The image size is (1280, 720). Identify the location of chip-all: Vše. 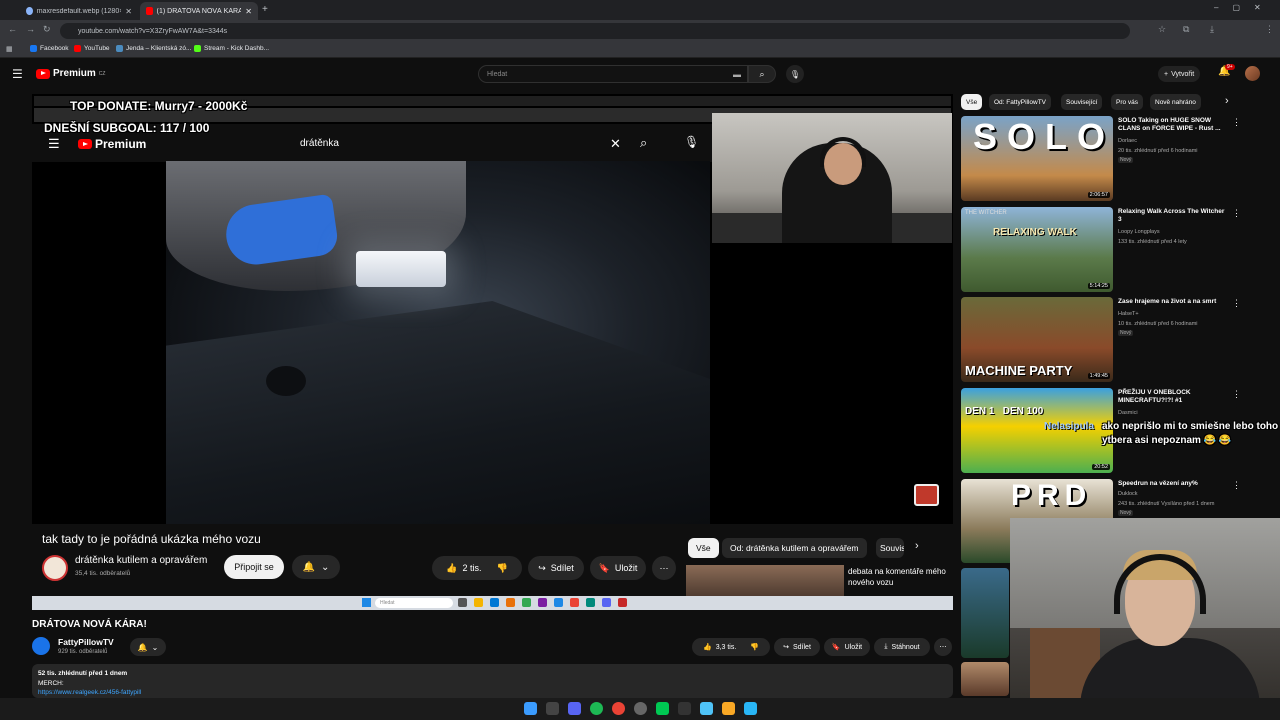
(972, 102).